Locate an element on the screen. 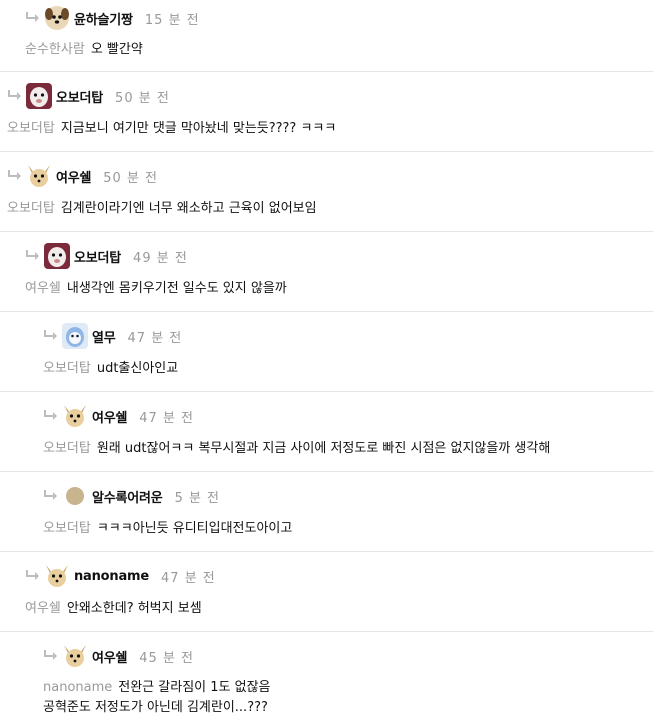  comment-header: 여우쉘 45 분 전 is located at coordinates (119, 656).